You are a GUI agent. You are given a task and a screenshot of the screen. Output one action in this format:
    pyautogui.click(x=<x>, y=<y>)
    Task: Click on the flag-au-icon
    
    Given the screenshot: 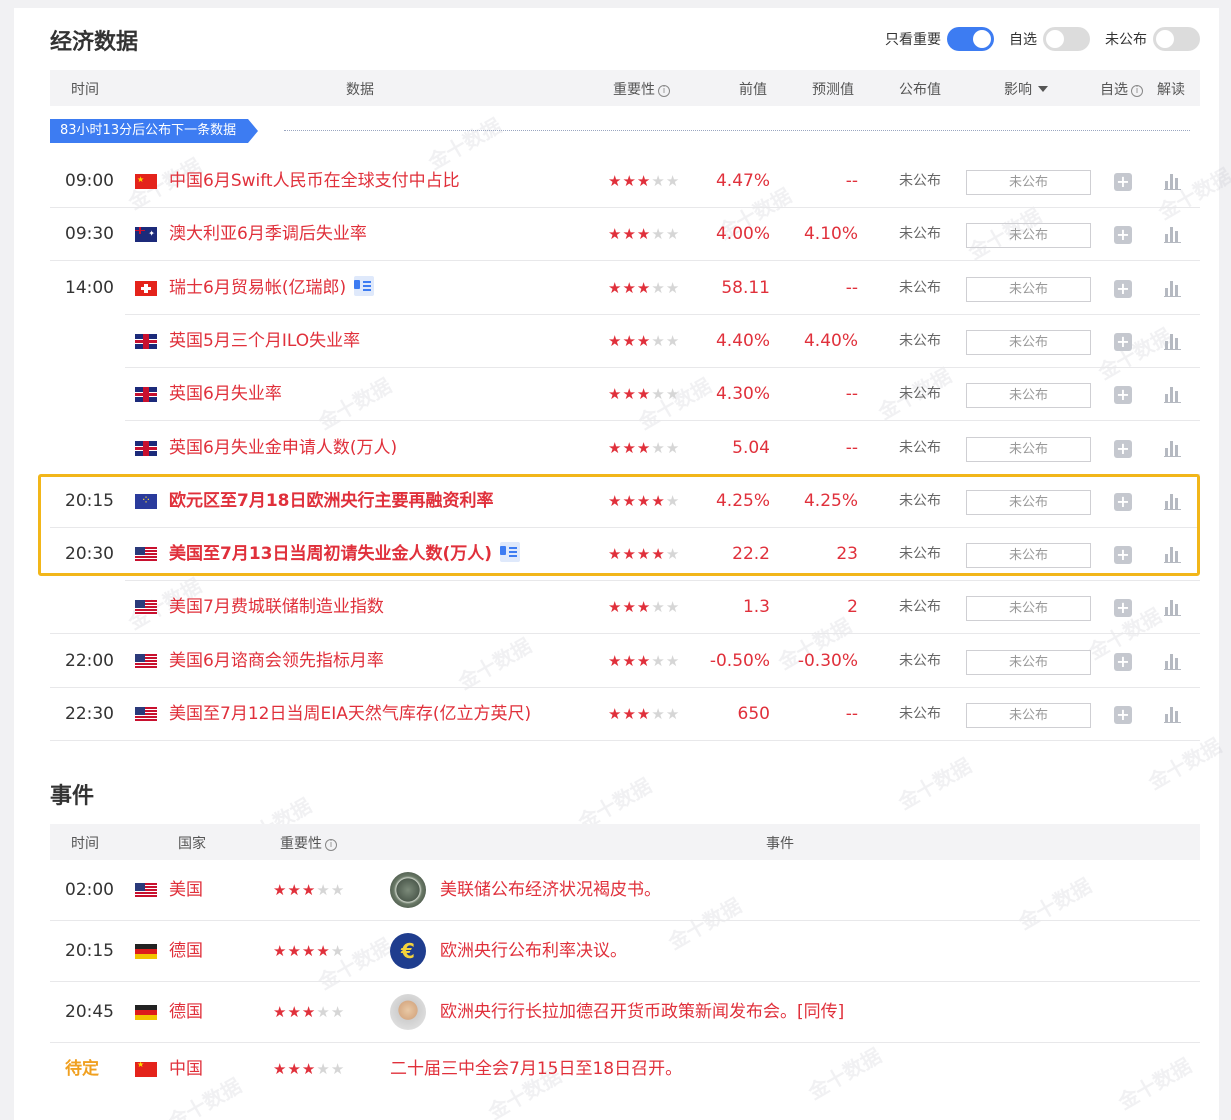 What is the action you would take?
    pyautogui.click(x=146, y=235)
    